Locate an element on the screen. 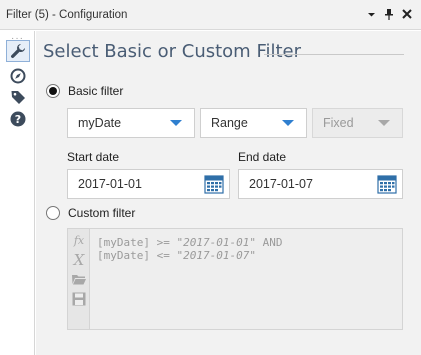  help-icon: ? is located at coordinates (18, 119).